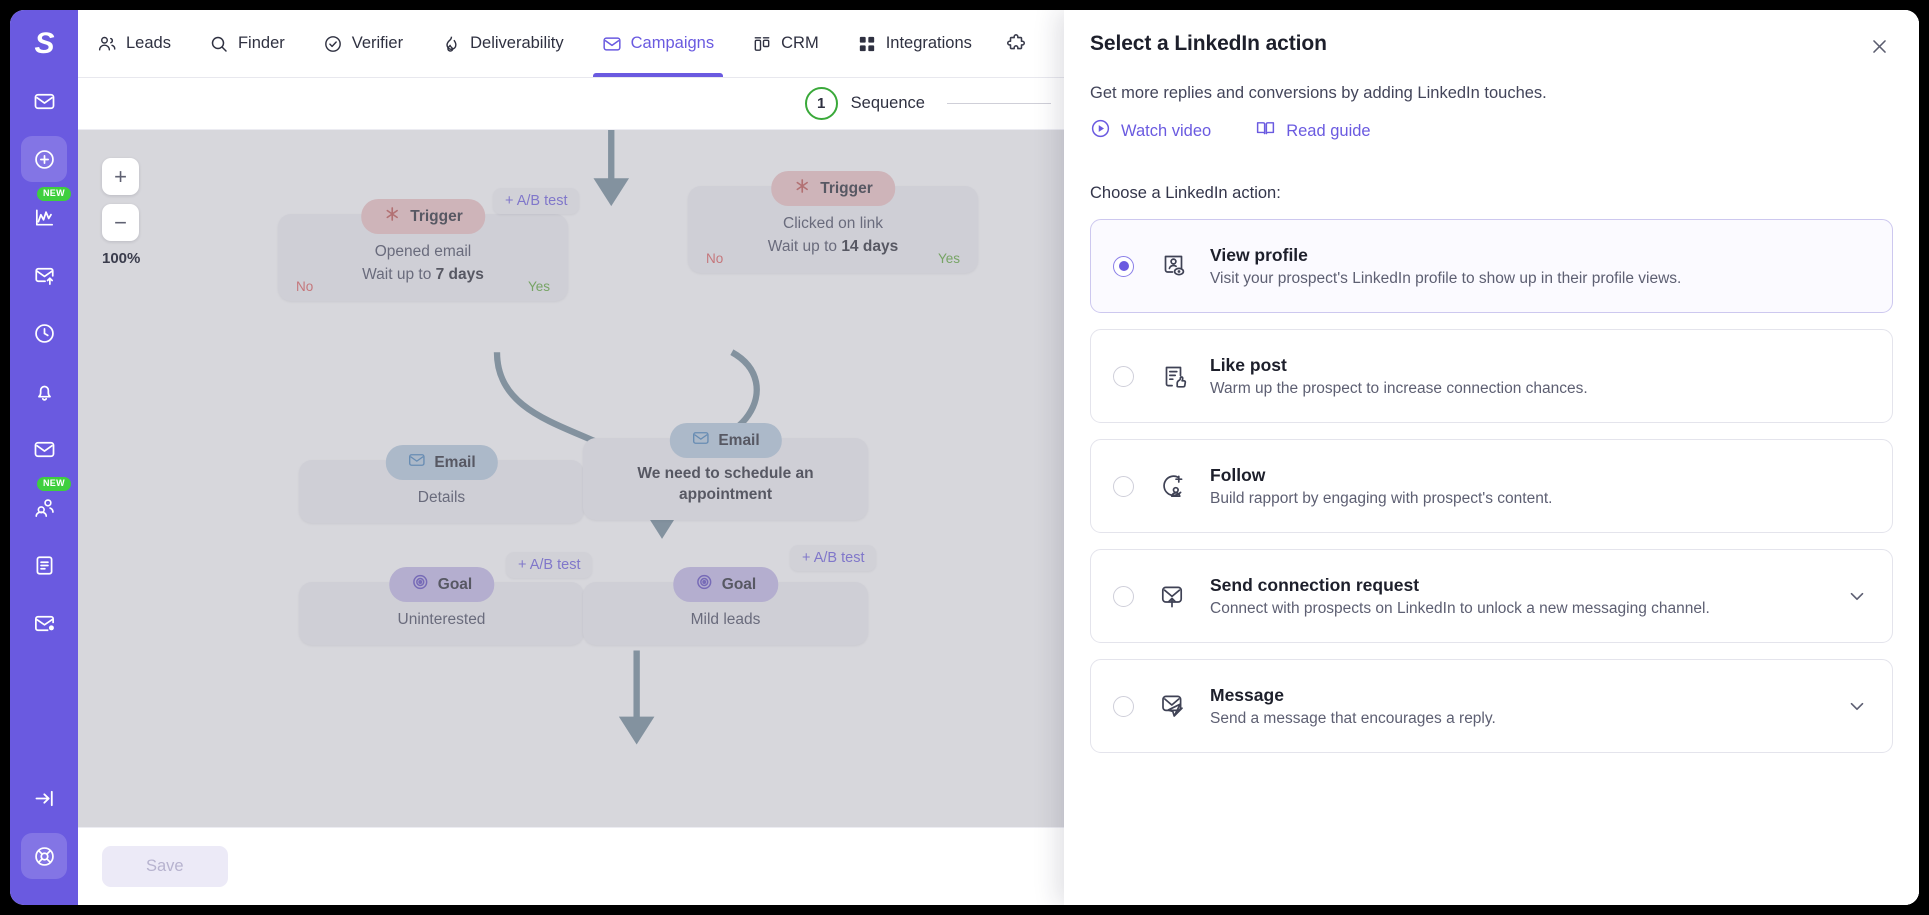 This screenshot has height=915, width=1929. Describe the element at coordinates (1172, 266) in the screenshot. I see `profile-view-icon` at that location.